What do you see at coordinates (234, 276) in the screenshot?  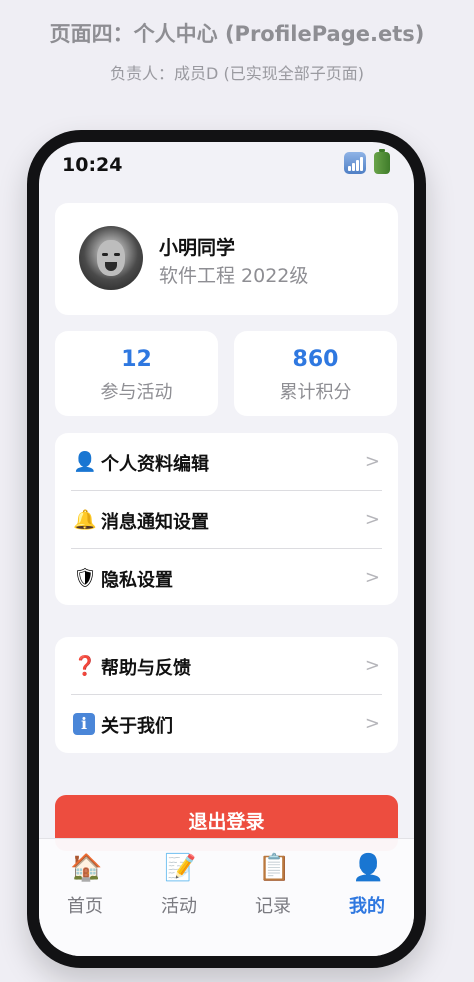 I see `user-department: 软件工程 2022级` at bounding box center [234, 276].